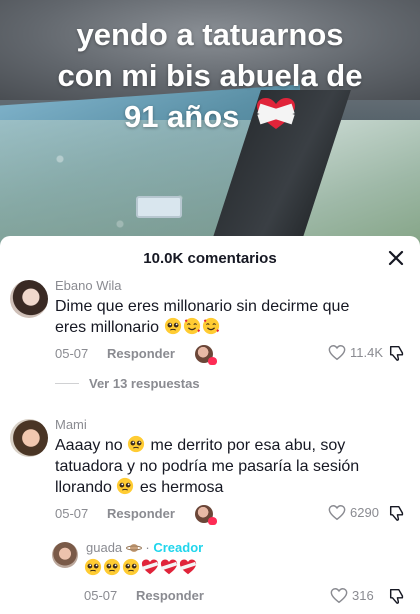 The width and height of the screenshot is (420, 614). I want to click on like-count: 316, so click(363, 595).